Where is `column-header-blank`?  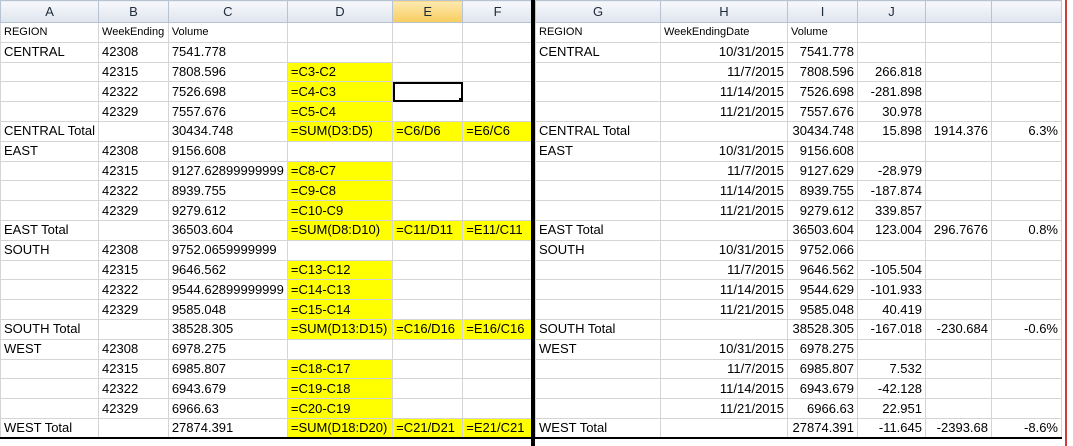 column-header-blank is located at coordinates (958, 11).